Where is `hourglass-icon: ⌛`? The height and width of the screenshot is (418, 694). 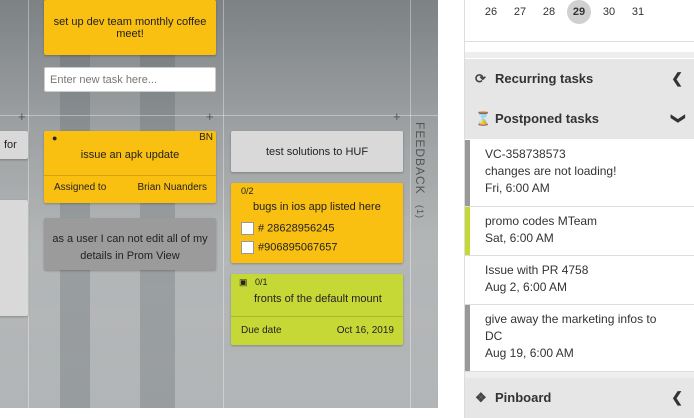
hourglass-icon: ⌛ is located at coordinates (483, 118).